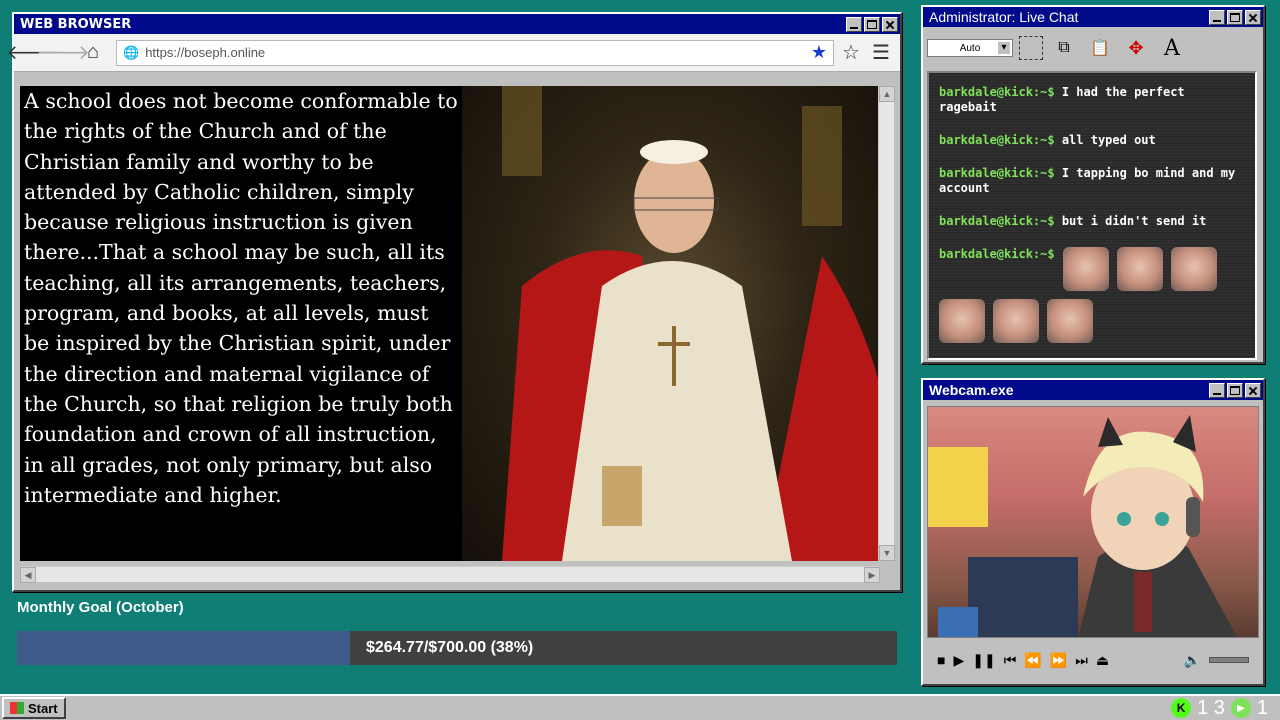  What do you see at coordinates (1093, 660) in the screenshot?
I see `media-controls: ■ ▶ ❚❚ ⏮ ⏪ ⏩ ⏭ ⏏ 🔈` at bounding box center [1093, 660].